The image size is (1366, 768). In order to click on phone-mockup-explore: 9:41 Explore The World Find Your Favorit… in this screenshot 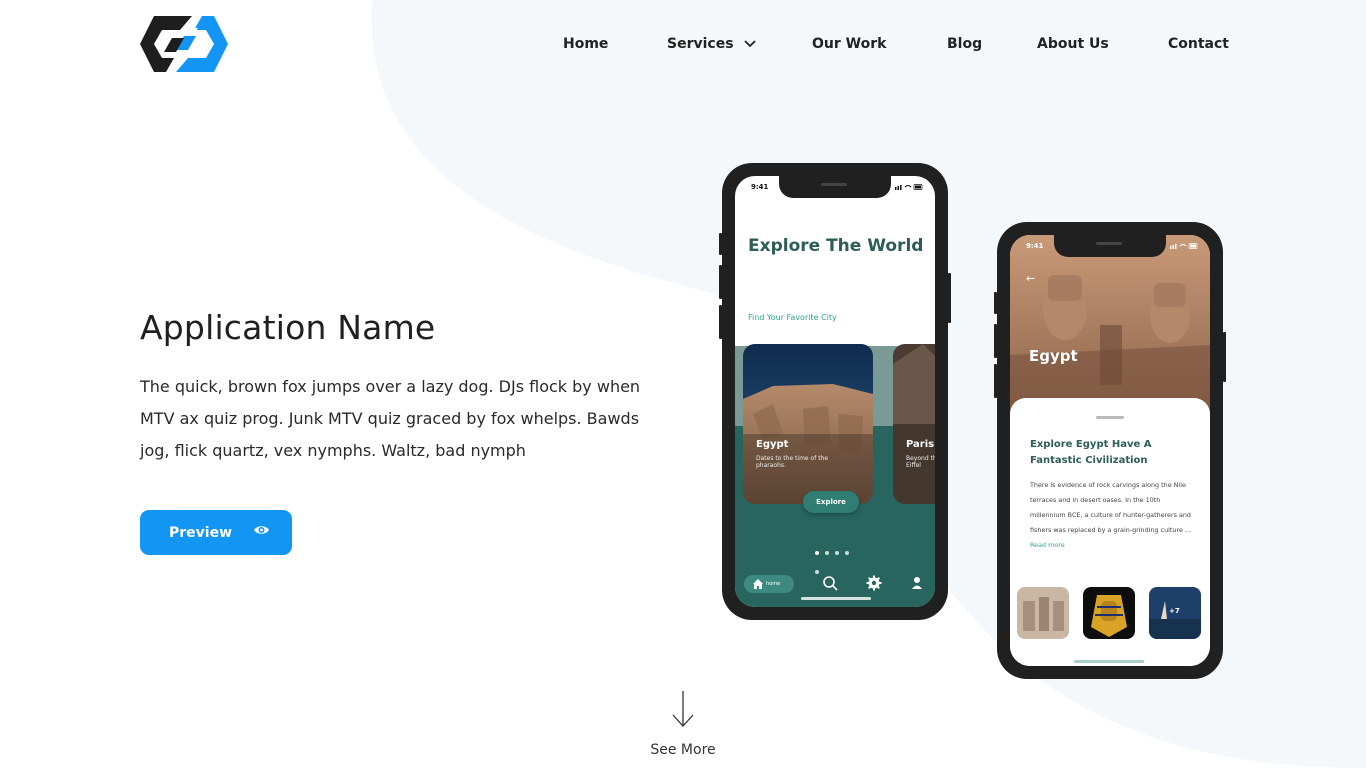, I will do `click(835, 391)`.